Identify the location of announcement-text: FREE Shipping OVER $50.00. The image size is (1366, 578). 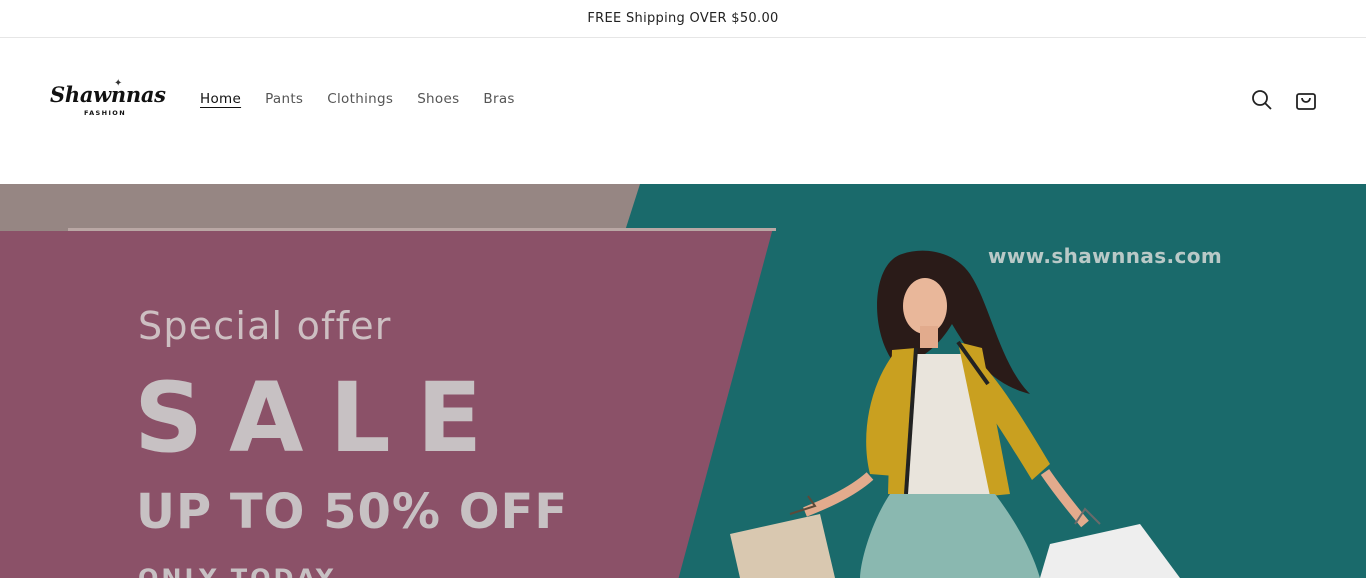
(683, 18).